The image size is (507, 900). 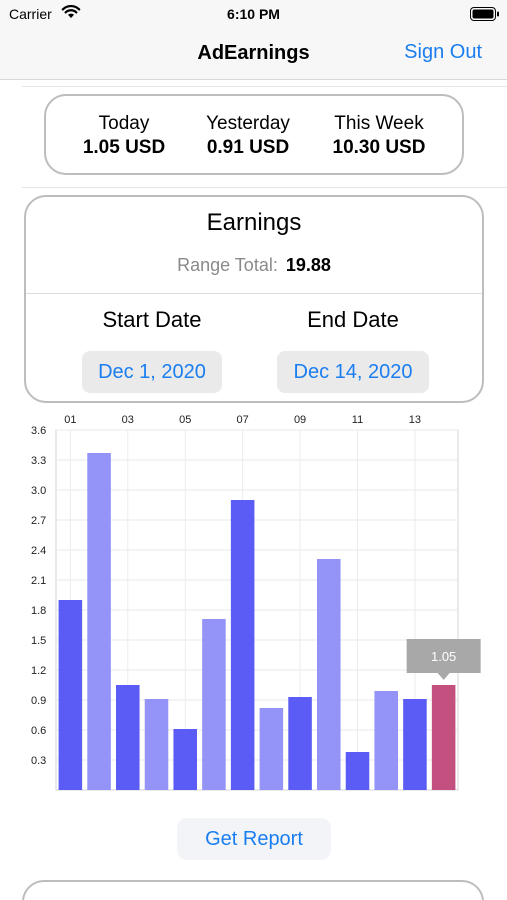 What do you see at coordinates (38, 731) in the screenshot?
I see `y-tick-label: 0.6` at bounding box center [38, 731].